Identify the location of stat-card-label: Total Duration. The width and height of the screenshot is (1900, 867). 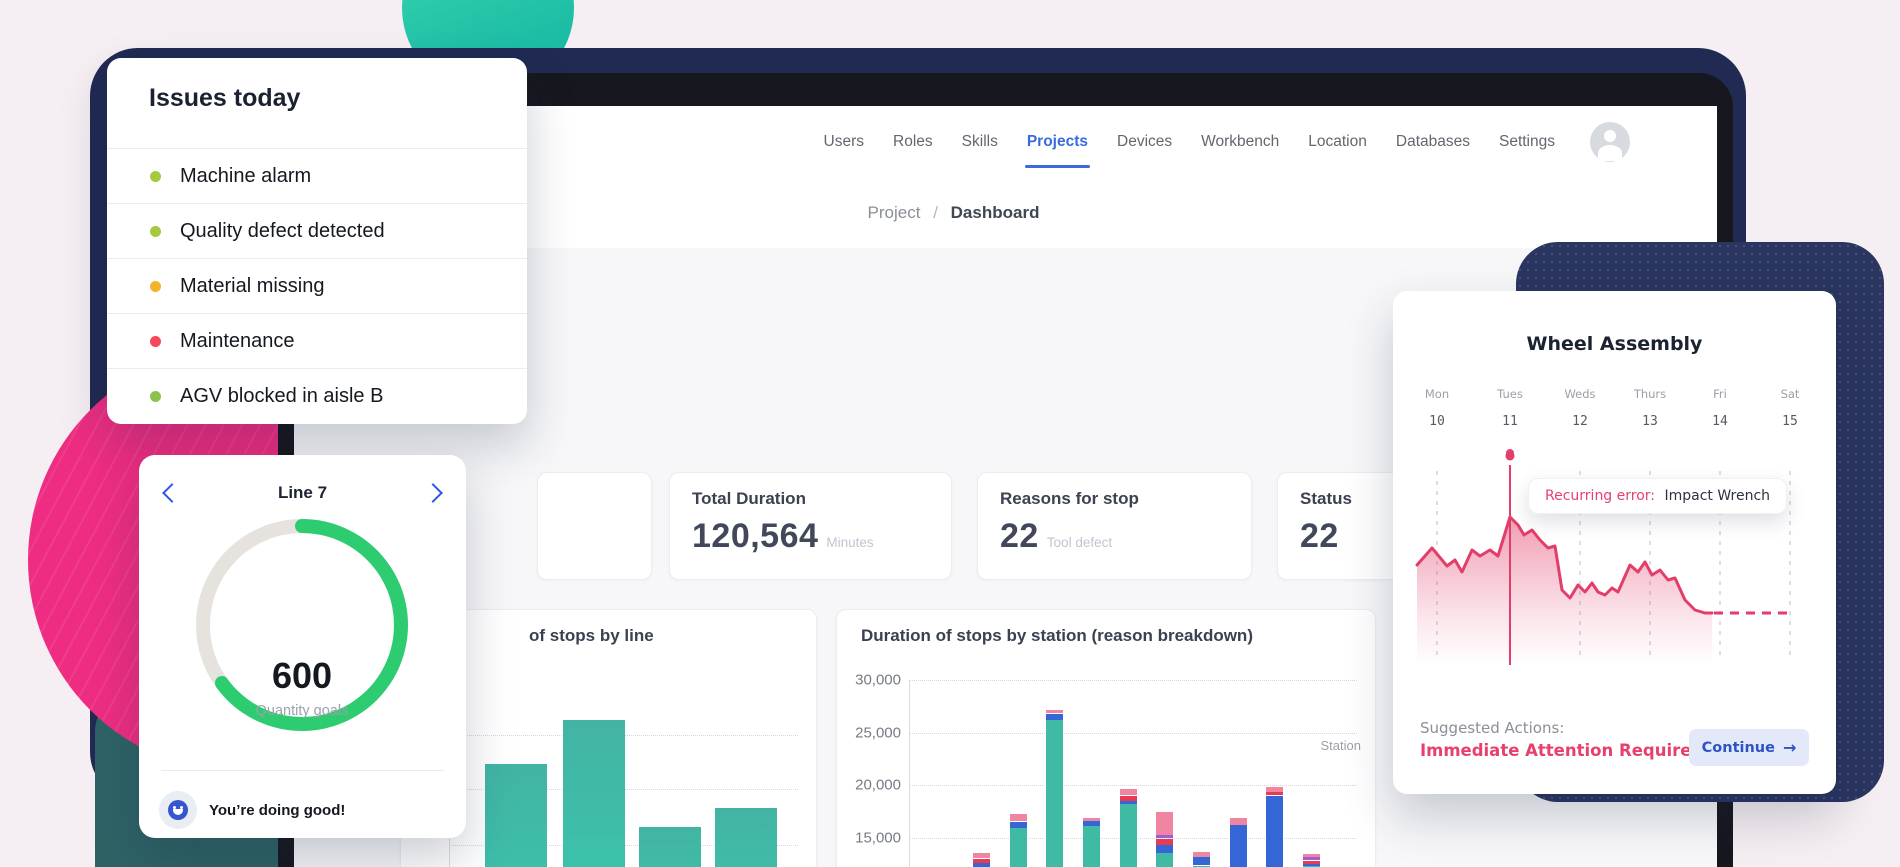
(749, 498).